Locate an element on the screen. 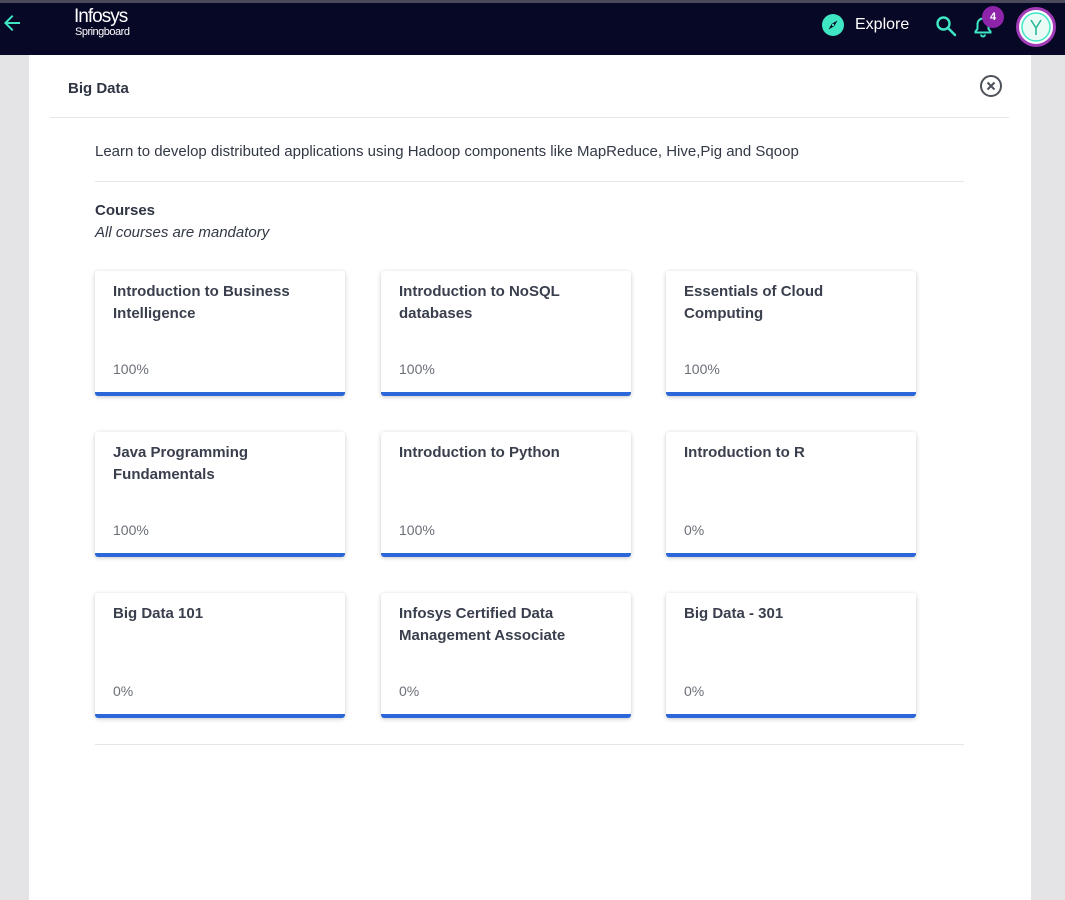  avatar-icon is located at coordinates (1036, 27).